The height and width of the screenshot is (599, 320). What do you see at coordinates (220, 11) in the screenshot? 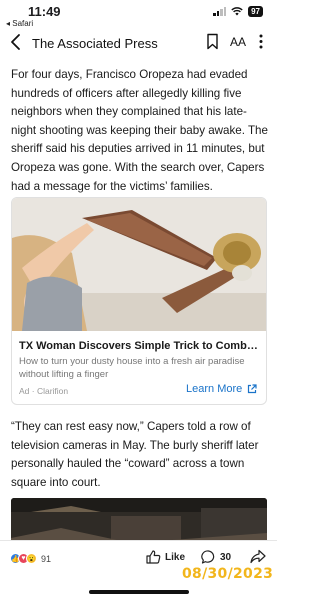
I see `cellular-signal-icon` at bounding box center [220, 11].